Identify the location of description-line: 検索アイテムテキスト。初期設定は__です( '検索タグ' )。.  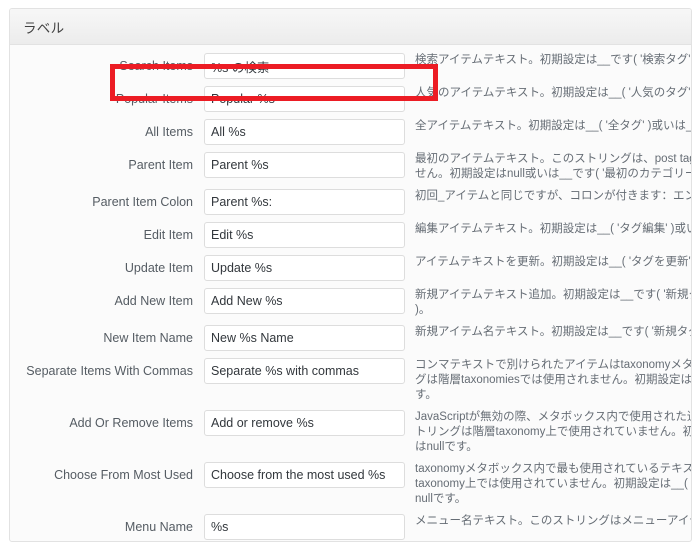
(553, 60).